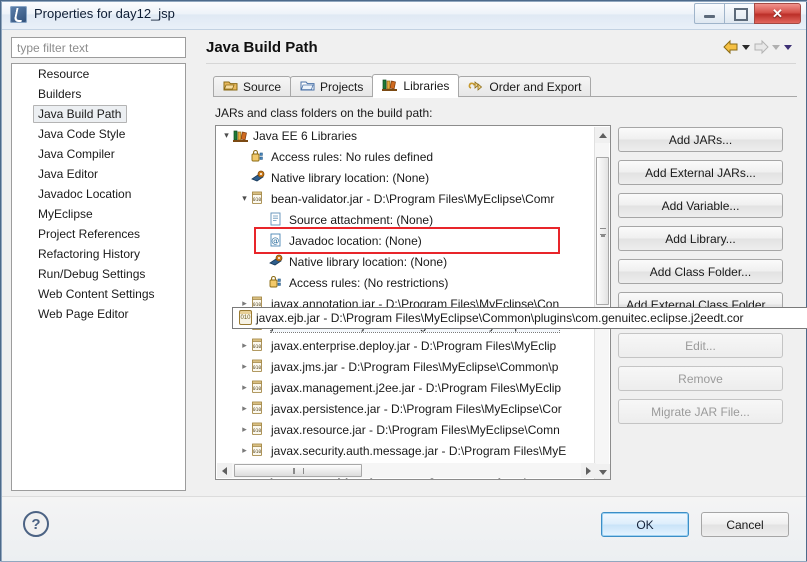 The height and width of the screenshot is (562, 807). What do you see at coordinates (98, 294) in the screenshot?
I see `sidebar-item-web-content-settings: Web Content Settings` at bounding box center [98, 294].